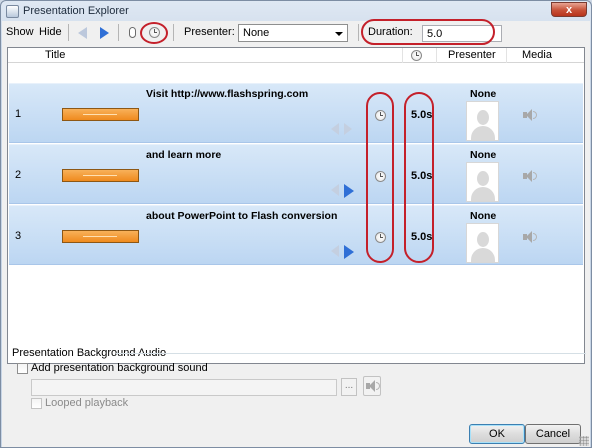 The height and width of the screenshot is (448, 592). I want to click on presenter-dropdown: None, so click(293, 33).